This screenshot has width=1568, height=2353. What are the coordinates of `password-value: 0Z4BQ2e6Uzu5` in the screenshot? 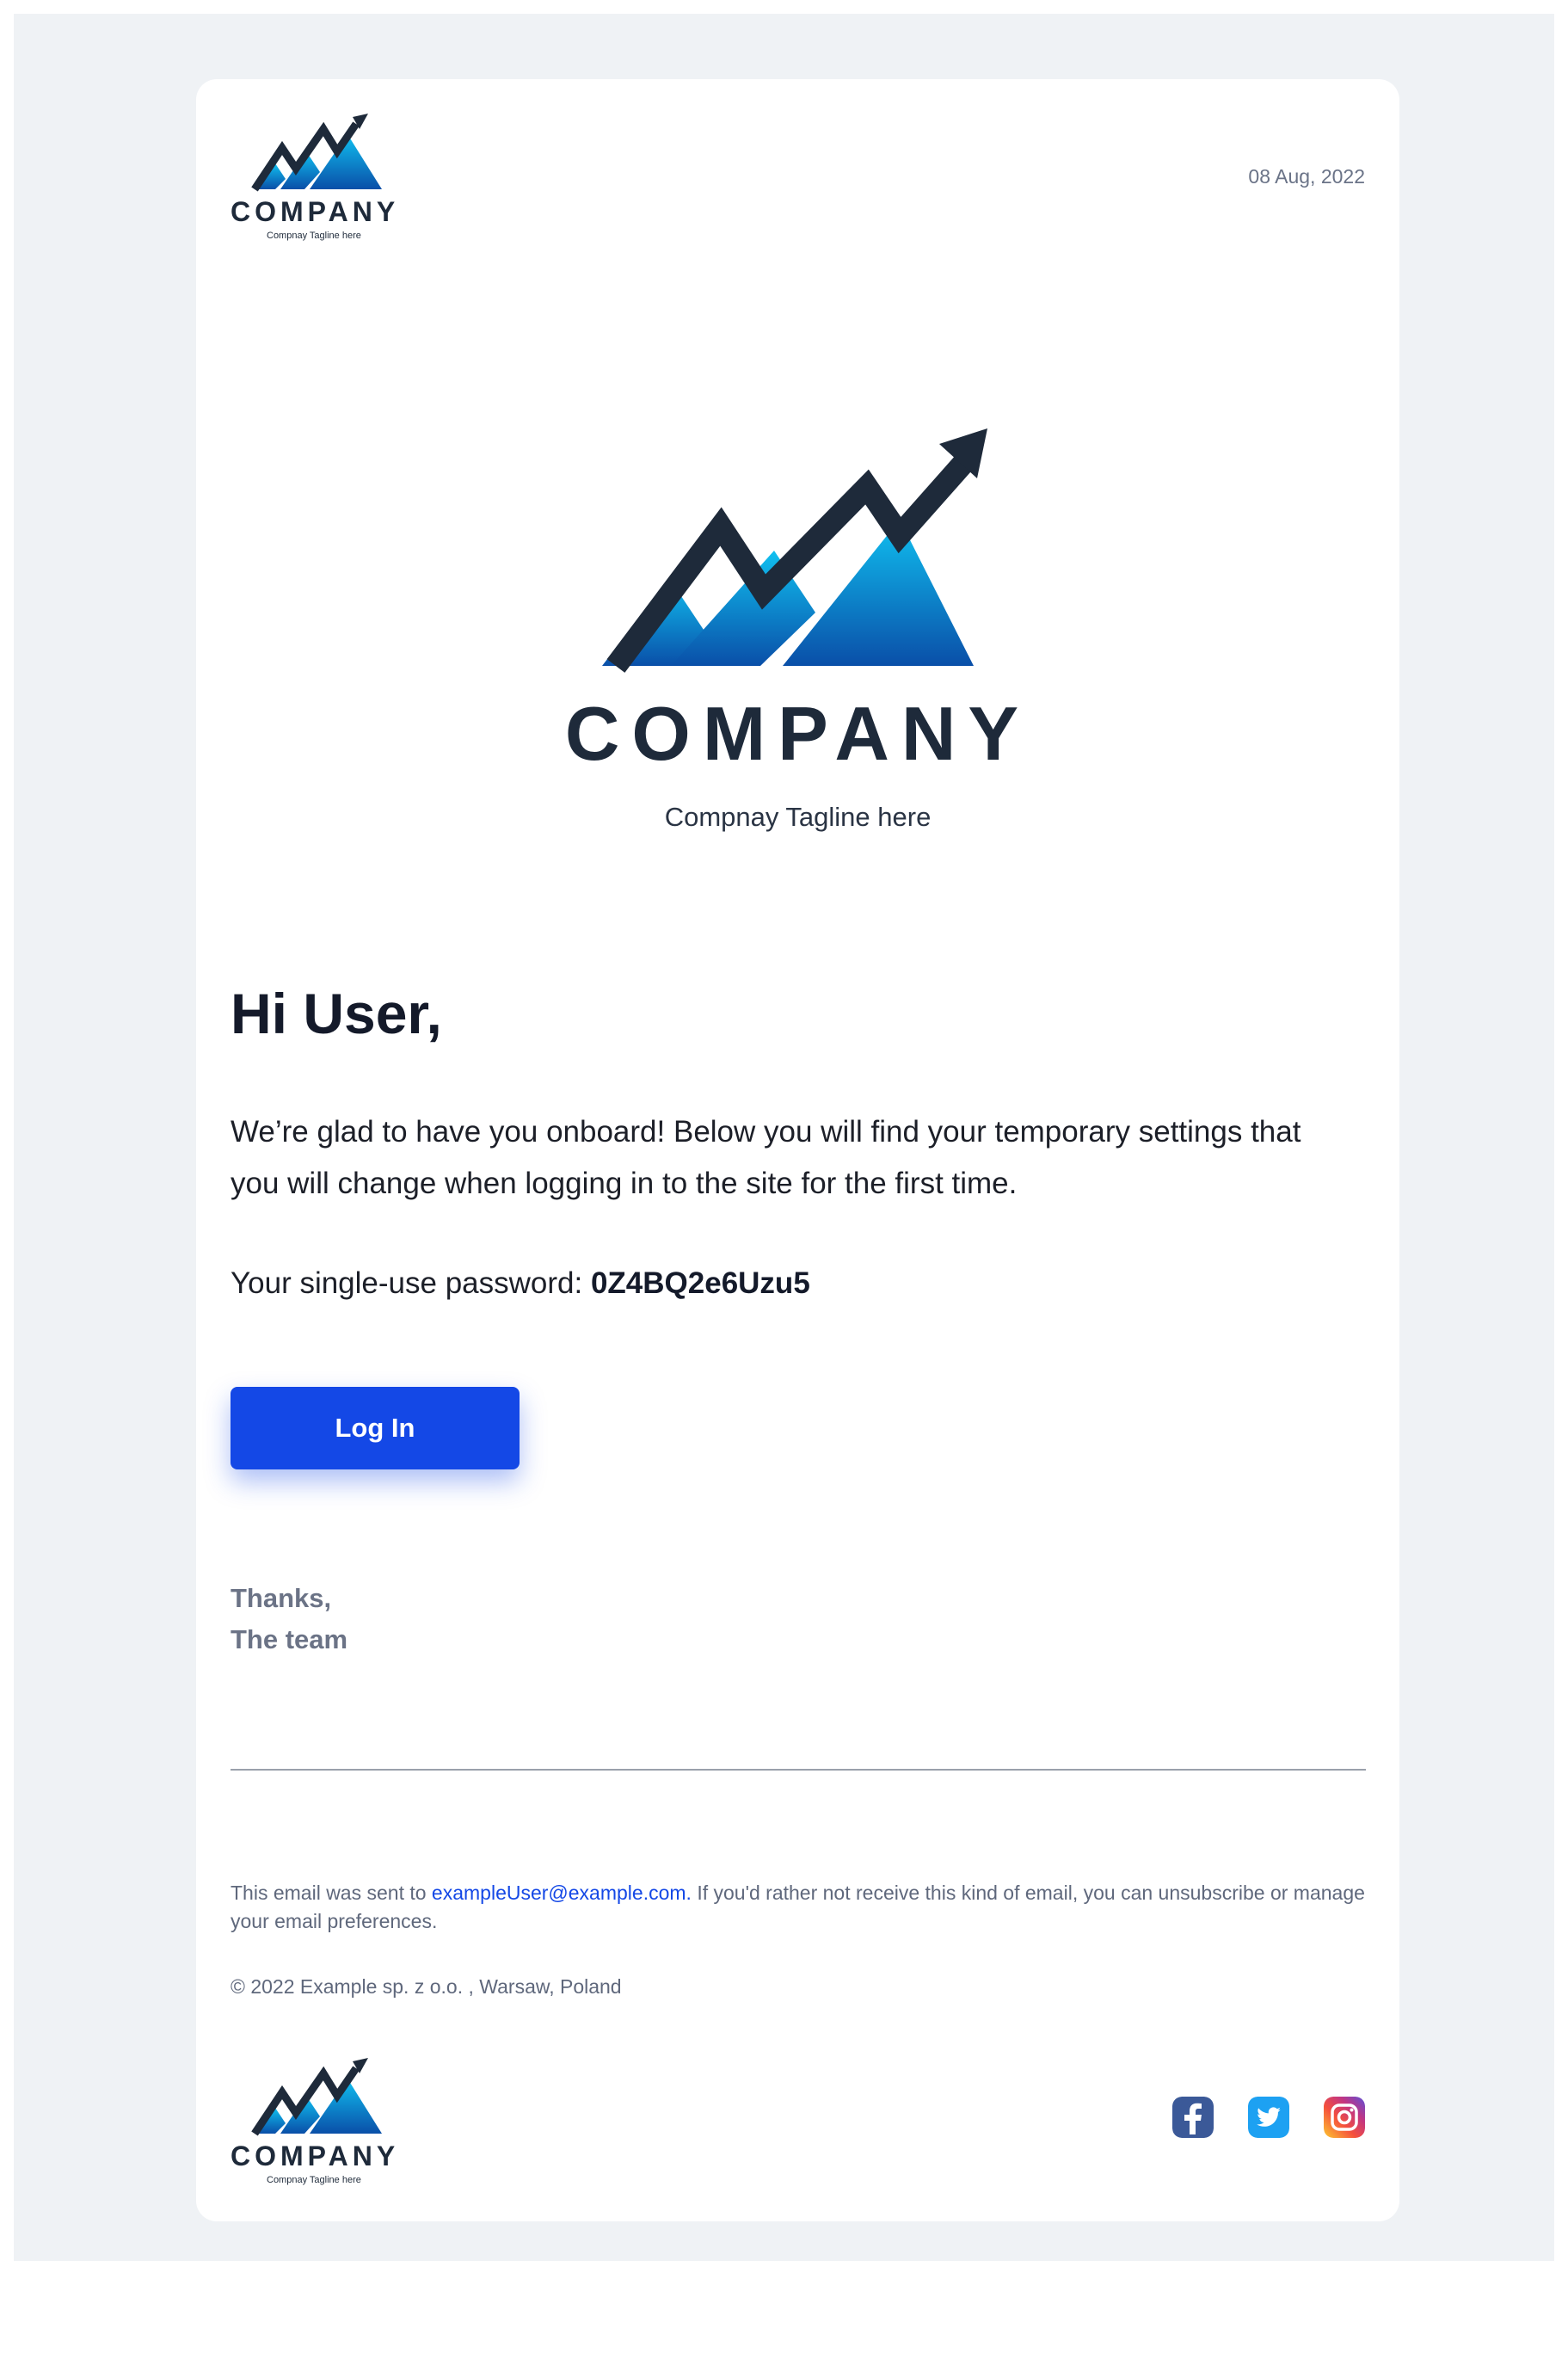 It's located at (700, 1283).